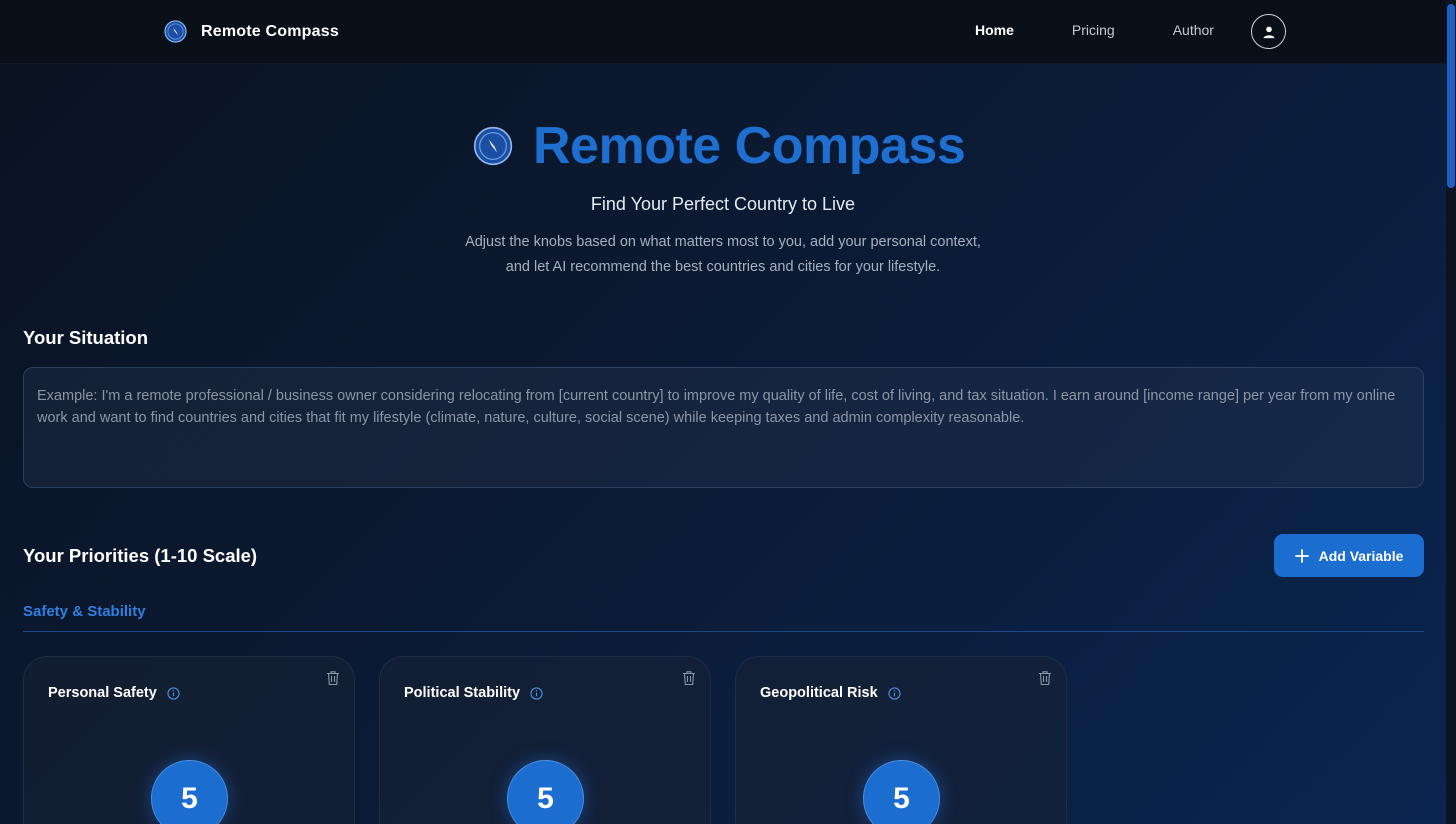 Image resolution: width=1456 pixels, height=824 pixels. I want to click on nav-link-pricing: Pricing, so click(1093, 30).